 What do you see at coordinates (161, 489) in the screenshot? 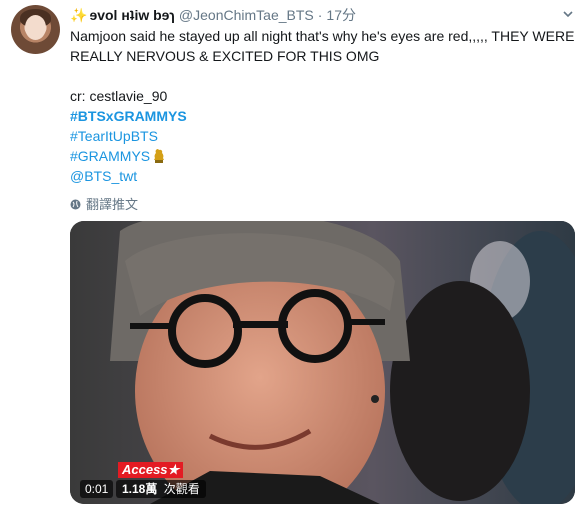
I see `view-count-badge: 1.18萬 次觀看` at bounding box center [161, 489].